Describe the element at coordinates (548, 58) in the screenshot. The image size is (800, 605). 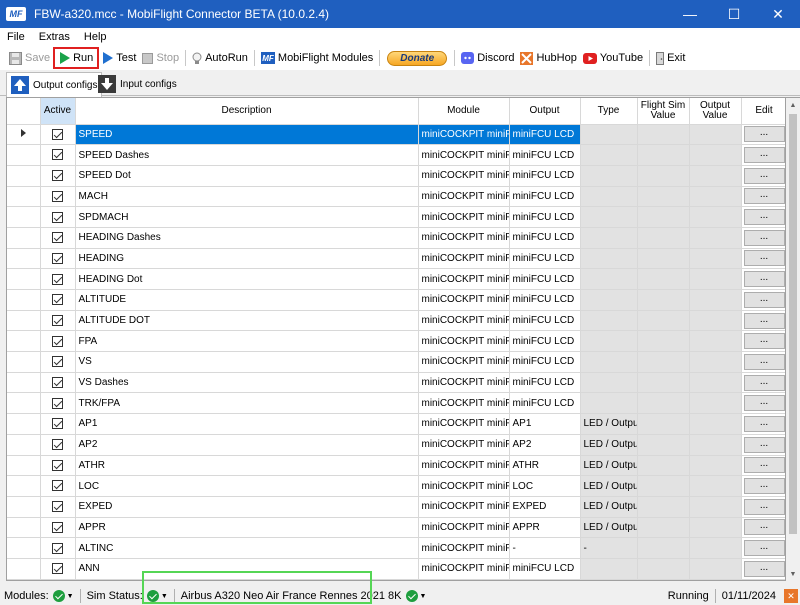
I see `hubhop-button: HubHop` at that location.